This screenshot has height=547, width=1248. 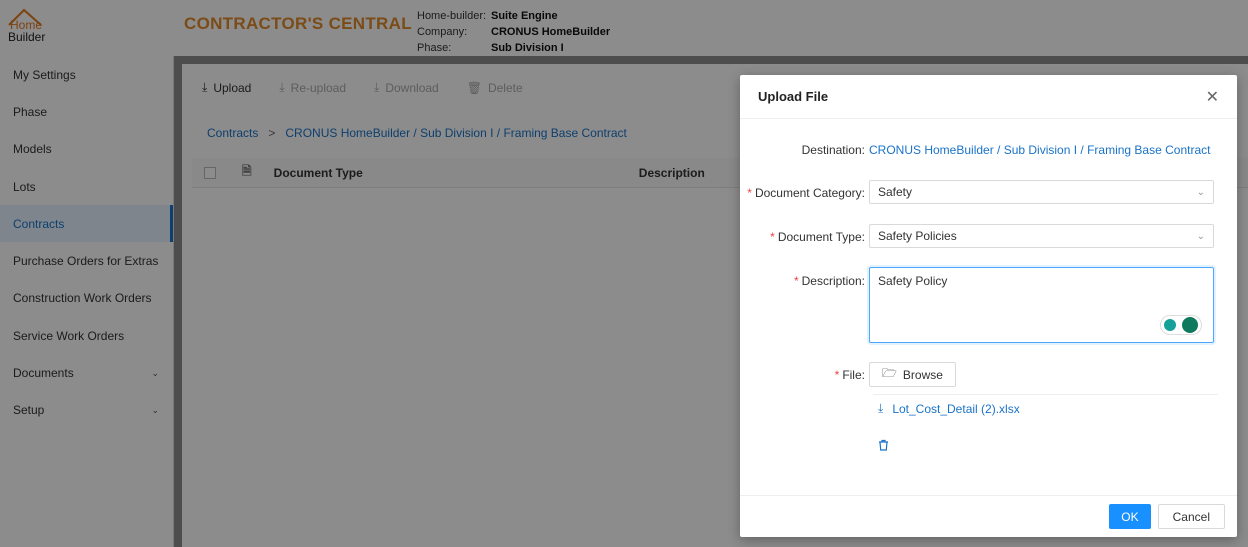 I want to click on document-type-select: Safety Policies ⌄, so click(x=1041, y=236).